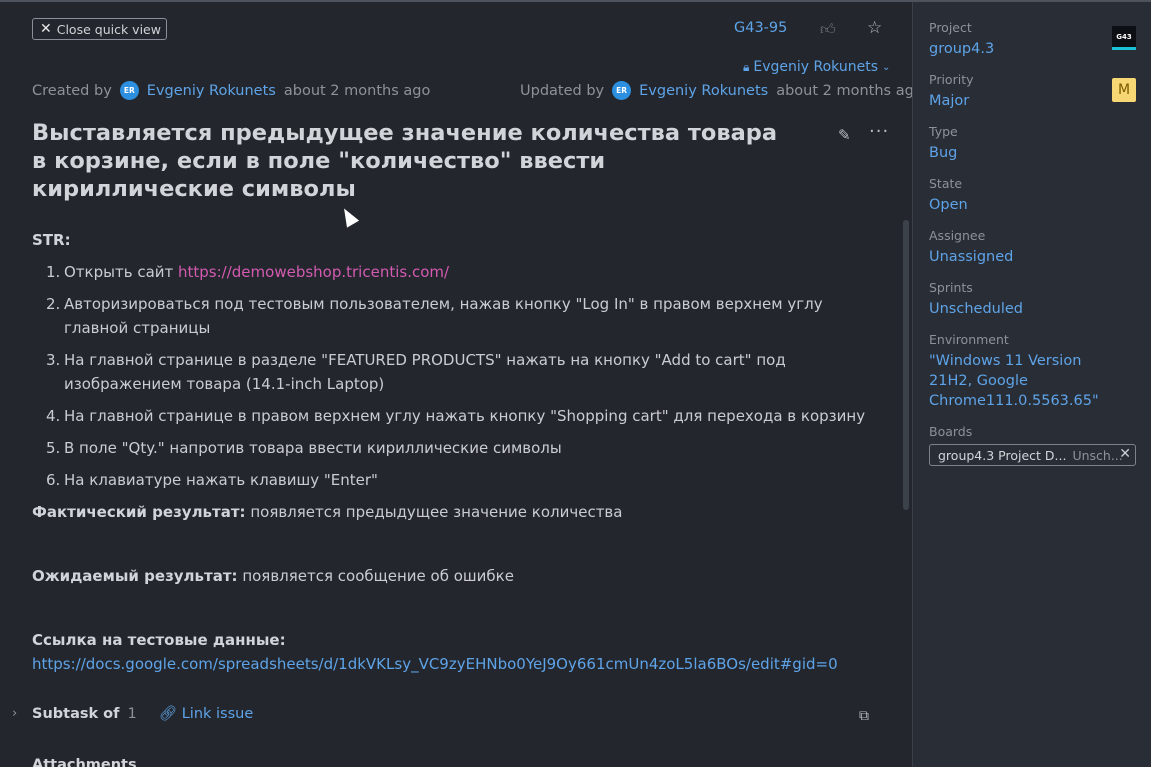 The width and height of the screenshot is (1151, 767). I want to click on step-text: Открыть сайт, so click(121, 272).